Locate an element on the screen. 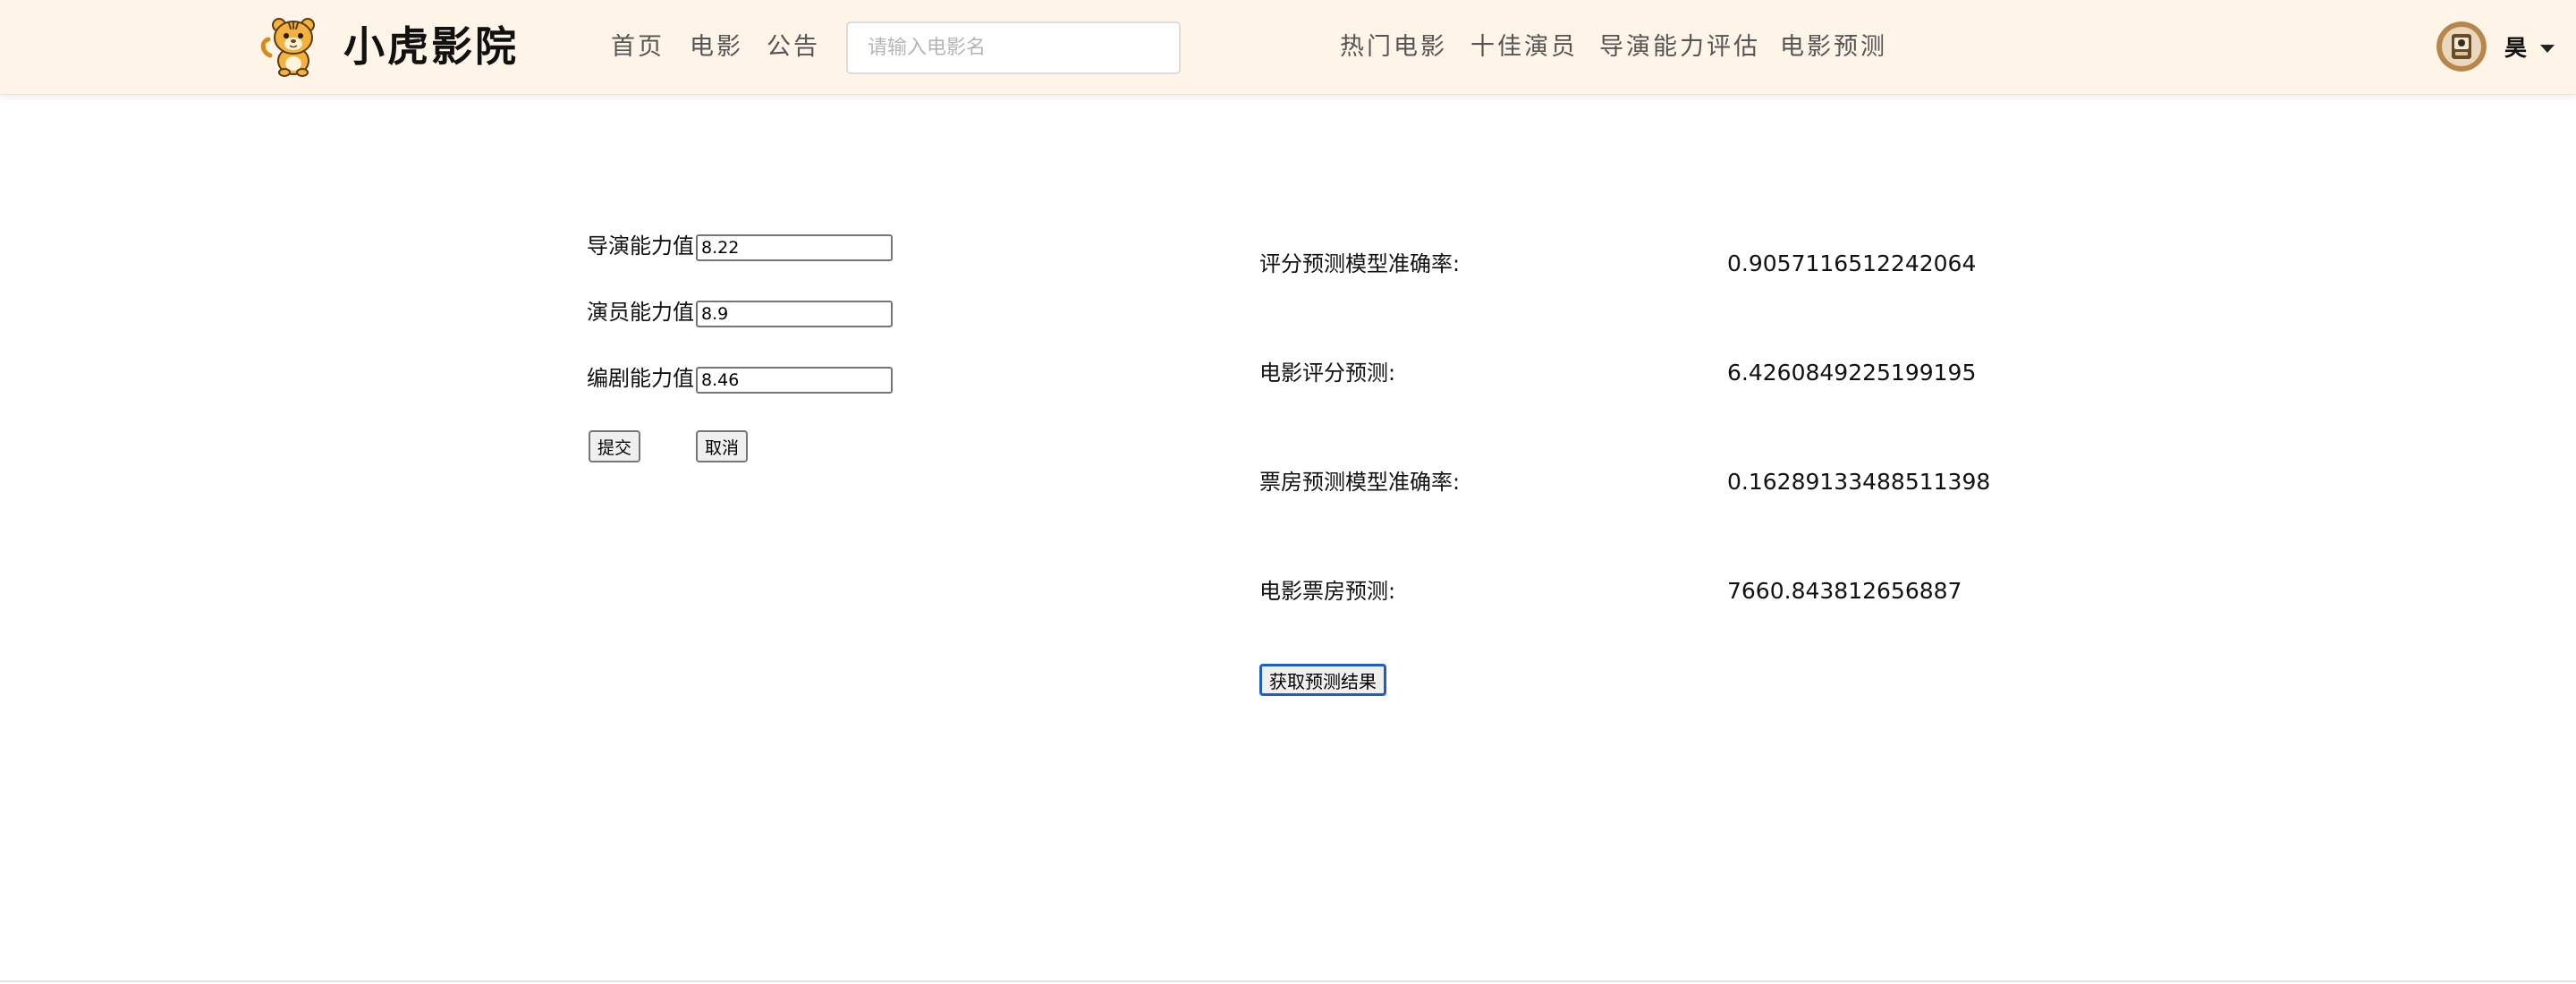 Image resolution: width=2576 pixels, height=984 pixels. actor-ability-label: 演员能力值 is located at coordinates (640, 312).